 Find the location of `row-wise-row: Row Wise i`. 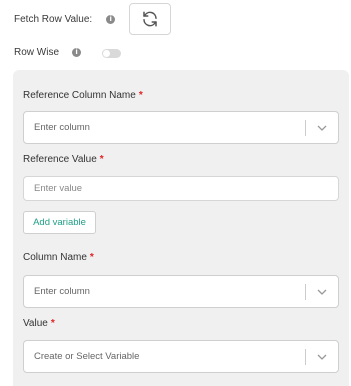

row-wise-row: Row Wise i is located at coordinates (48, 52).